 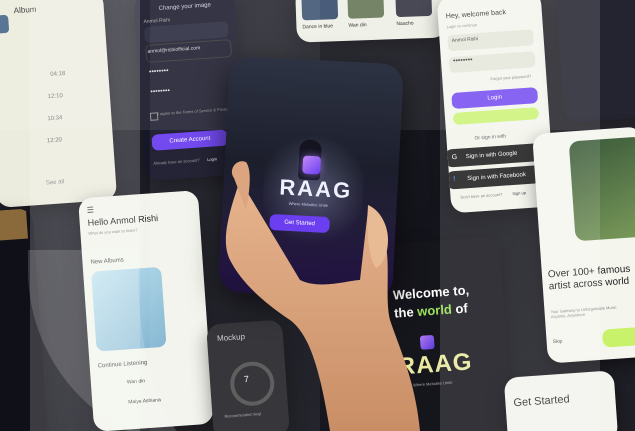 I want to click on strip-thumb, so click(x=14, y=224).